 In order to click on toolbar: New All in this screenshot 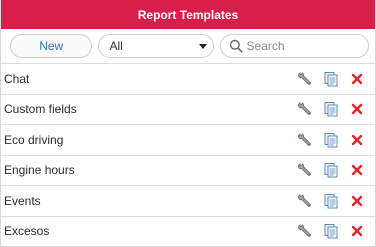, I will do `click(188, 46)`.